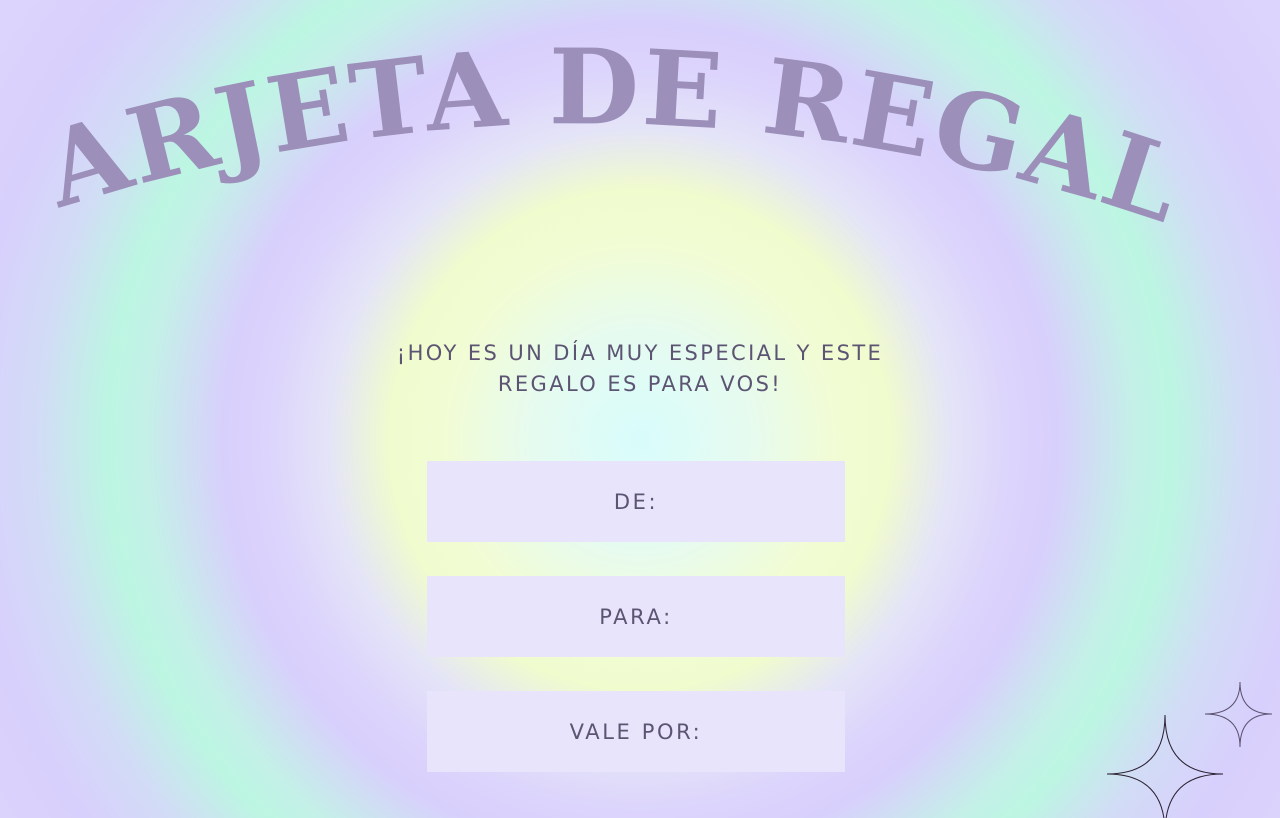 This screenshot has height=818, width=1280. I want to click on sparkles-decoration, so click(1189, 749).